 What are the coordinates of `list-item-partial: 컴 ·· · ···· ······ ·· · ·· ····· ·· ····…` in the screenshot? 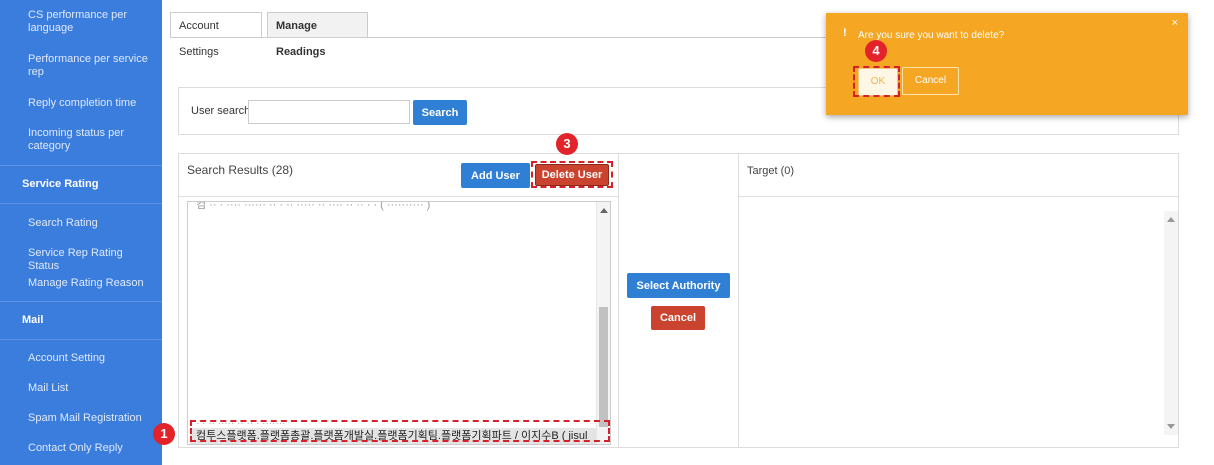 It's located at (313, 207).